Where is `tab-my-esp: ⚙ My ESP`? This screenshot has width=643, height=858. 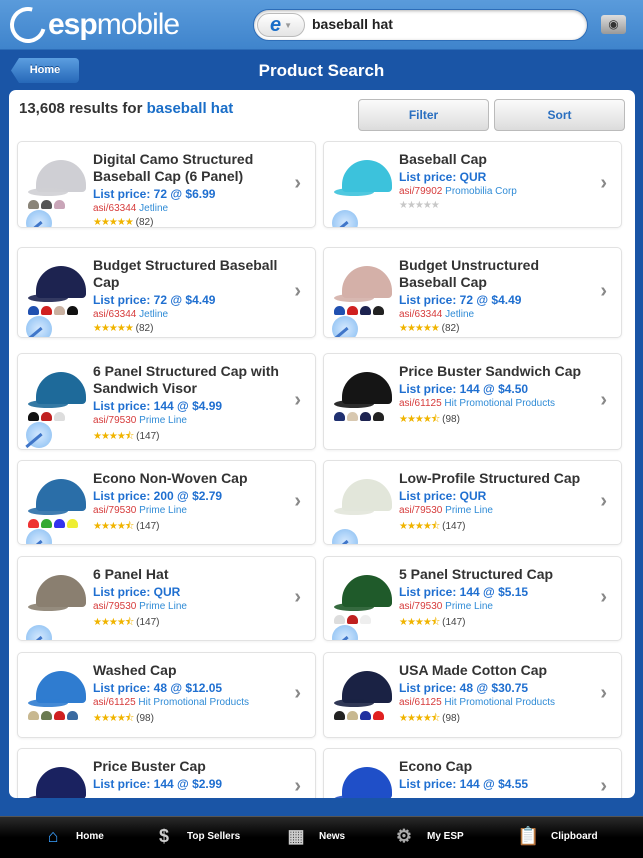 tab-my-esp: ⚙ My ESP is located at coordinates (428, 836).